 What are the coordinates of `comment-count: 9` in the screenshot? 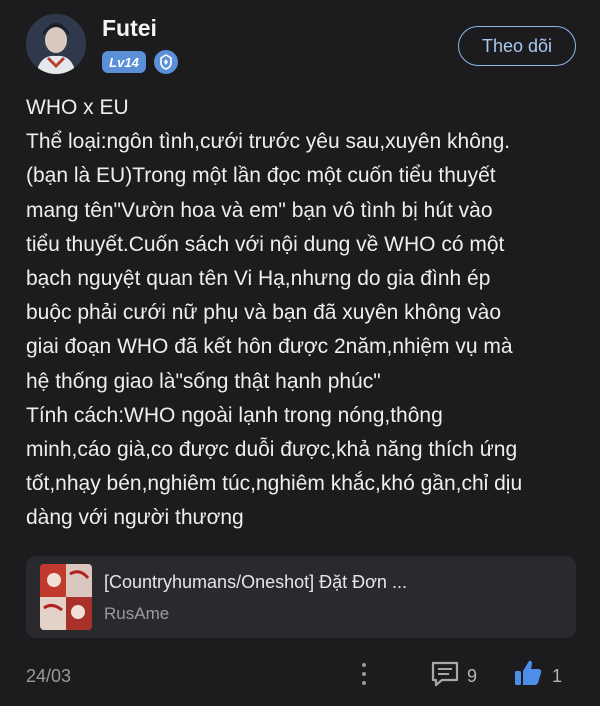 It's located at (472, 676).